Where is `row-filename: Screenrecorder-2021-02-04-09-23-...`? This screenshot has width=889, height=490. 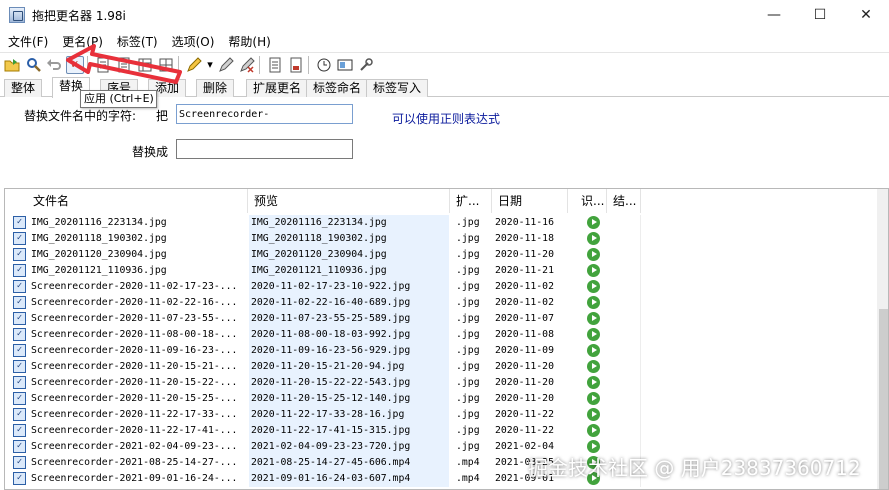 row-filename: Screenrecorder-2021-02-04-09-23-... is located at coordinates (134, 446).